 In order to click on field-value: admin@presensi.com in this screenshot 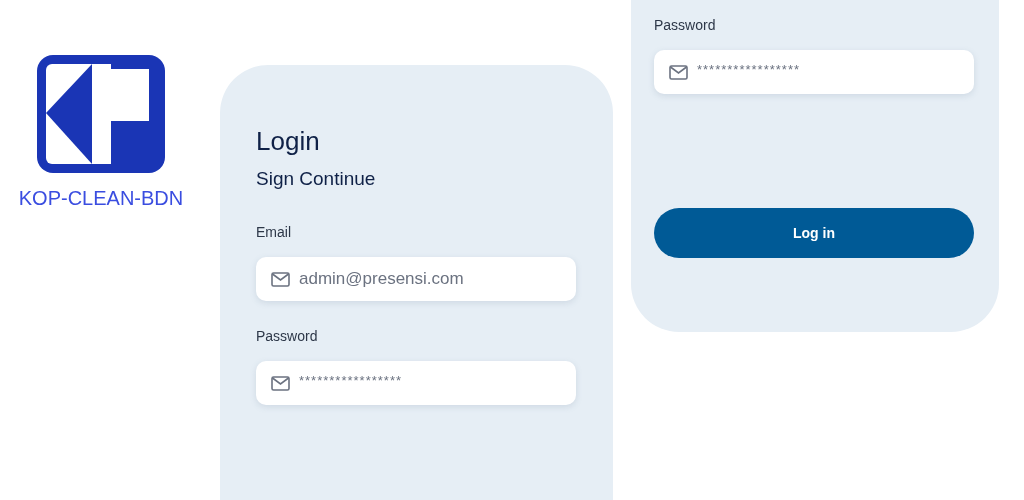, I will do `click(381, 279)`.